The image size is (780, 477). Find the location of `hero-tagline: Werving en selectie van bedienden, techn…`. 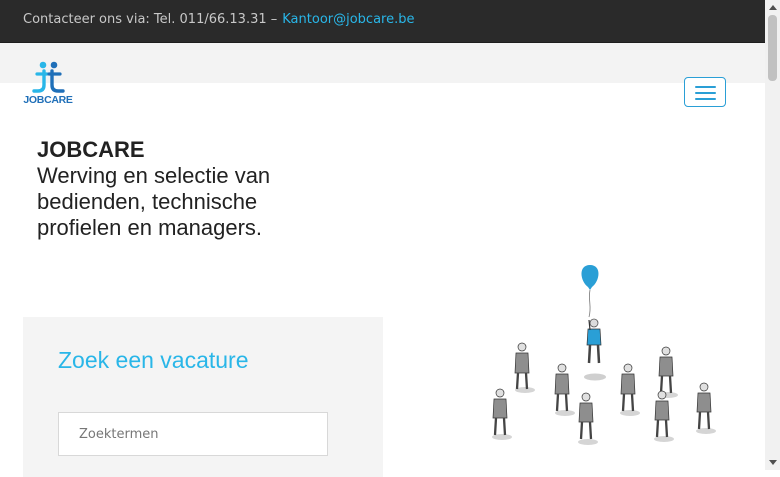

hero-tagline: Werving en selectie van bedienden, techn… is located at coordinates (154, 201).